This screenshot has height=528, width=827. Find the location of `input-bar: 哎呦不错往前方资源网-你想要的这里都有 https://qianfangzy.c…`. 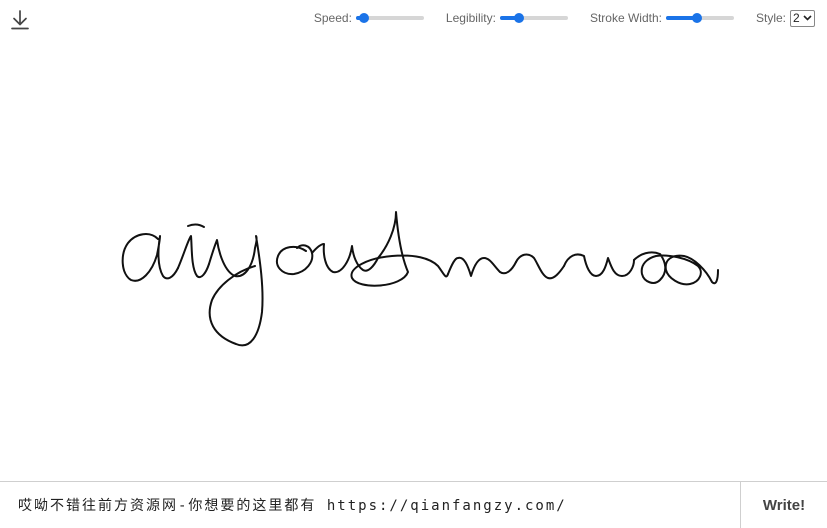

input-bar: 哎呦不错往前方资源网-你想要的这里都有 https://qianfangzy.c… is located at coordinates (413, 504).